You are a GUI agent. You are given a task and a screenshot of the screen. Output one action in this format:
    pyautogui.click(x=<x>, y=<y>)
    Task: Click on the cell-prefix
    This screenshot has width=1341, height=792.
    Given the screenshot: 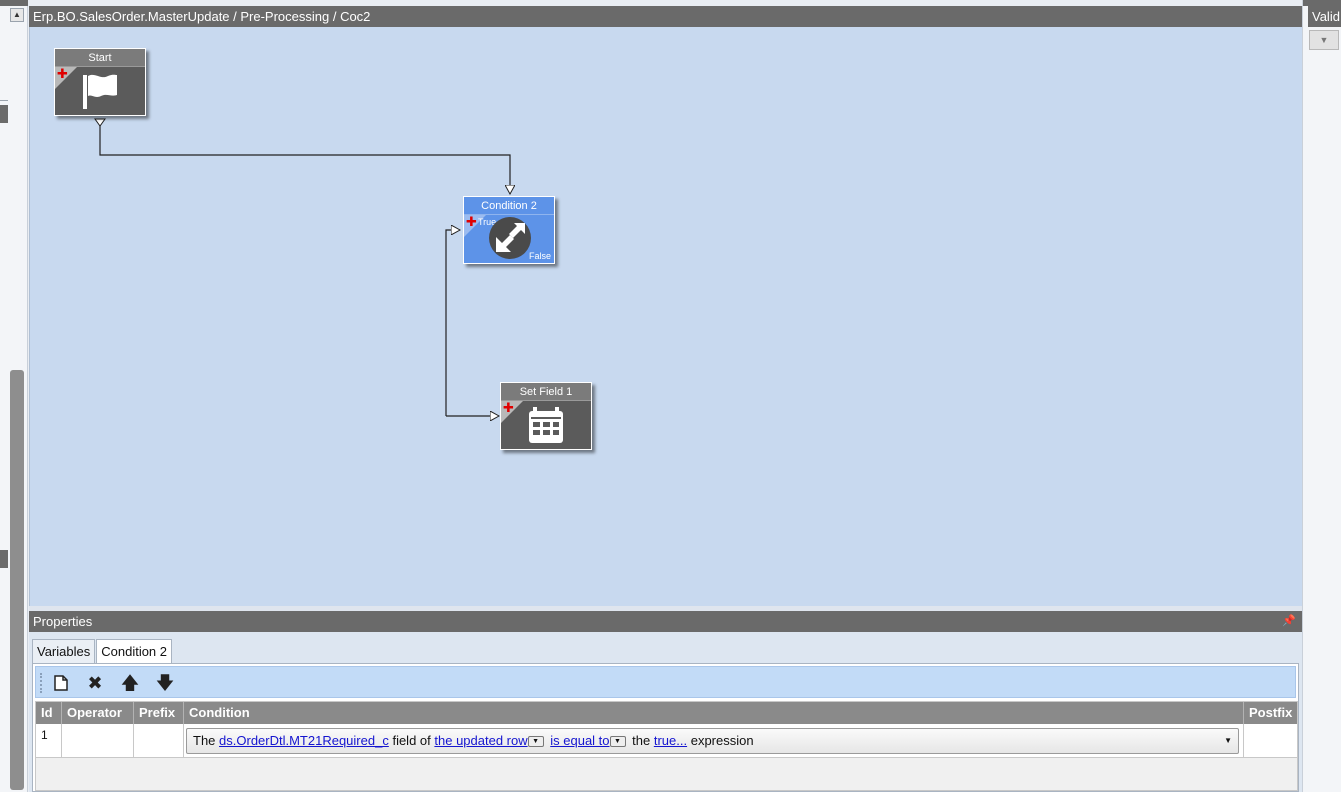 What is the action you would take?
    pyautogui.click(x=159, y=741)
    